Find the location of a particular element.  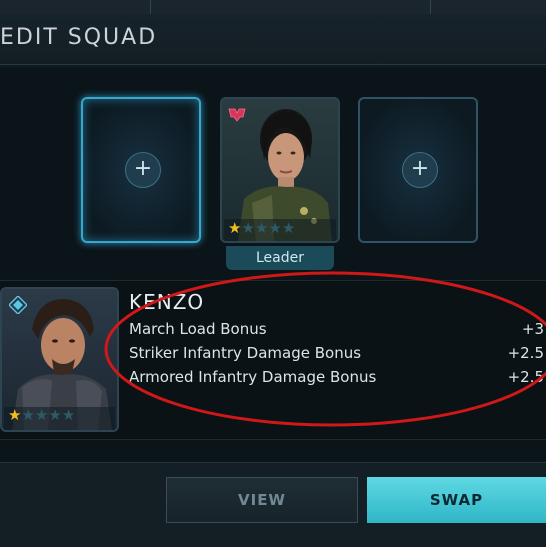

swap-button: SWAP is located at coordinates (456, 500).